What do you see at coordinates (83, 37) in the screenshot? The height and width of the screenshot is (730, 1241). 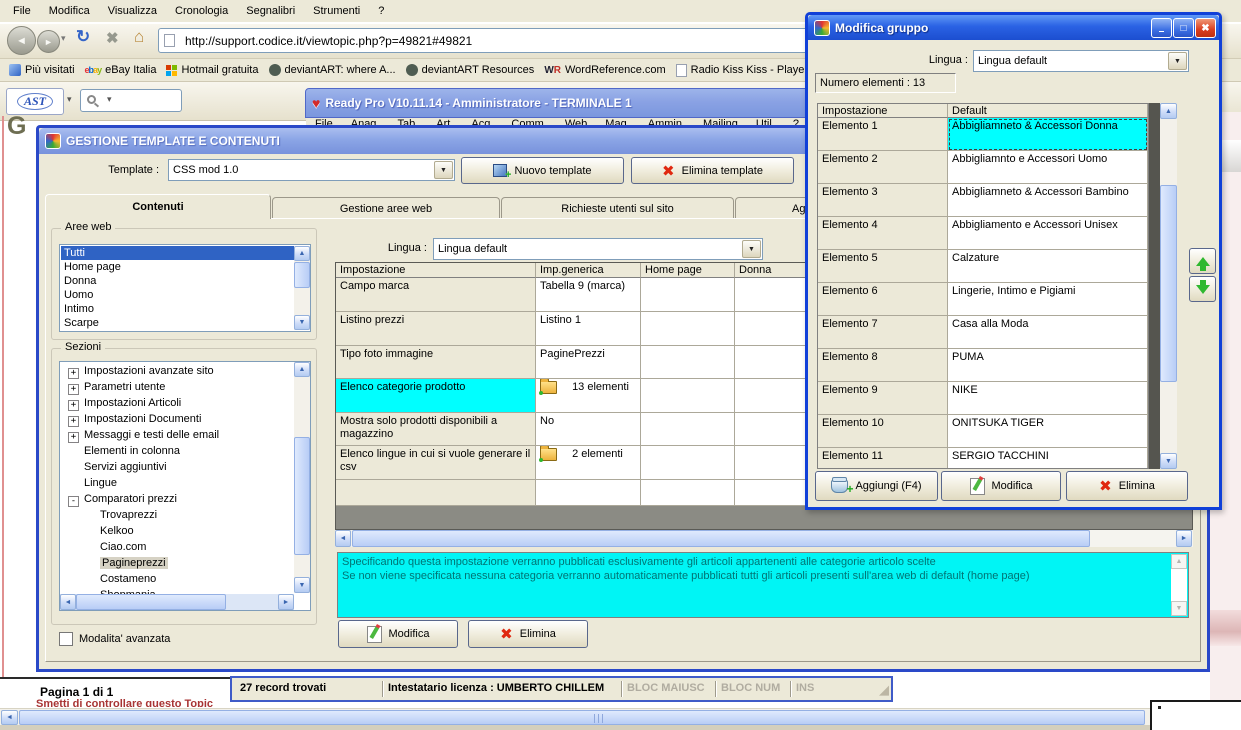 I see `reload-icon: ↻` at bounding box center [83, 37].